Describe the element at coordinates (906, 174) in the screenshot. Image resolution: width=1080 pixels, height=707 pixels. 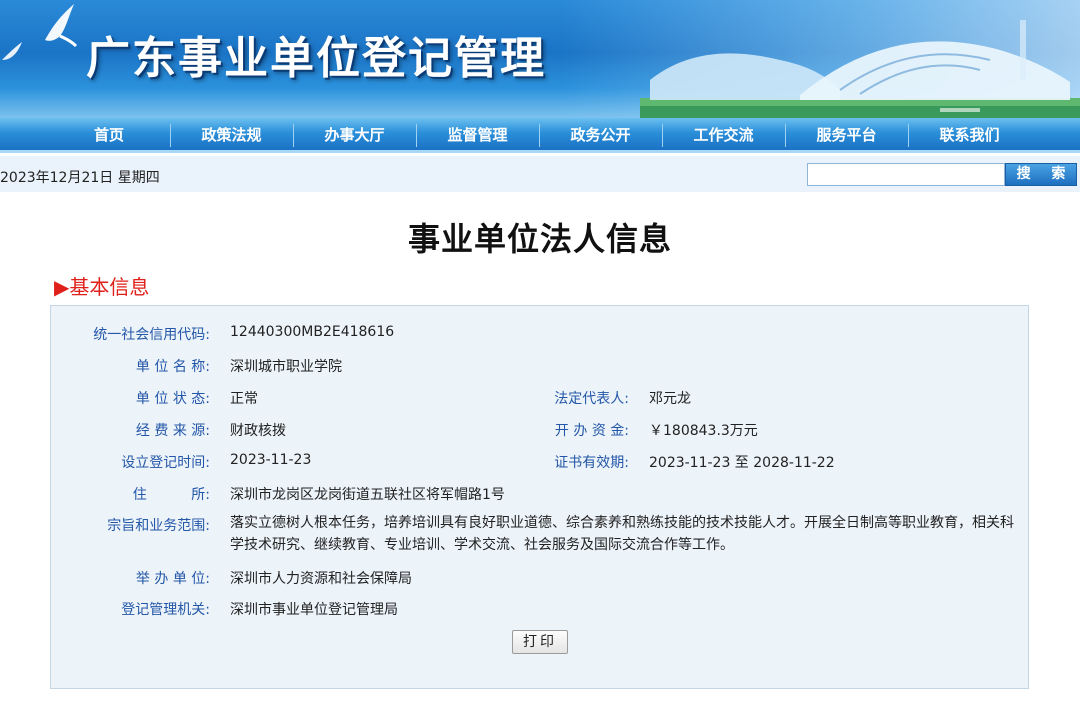
I see `search-input` at that location.